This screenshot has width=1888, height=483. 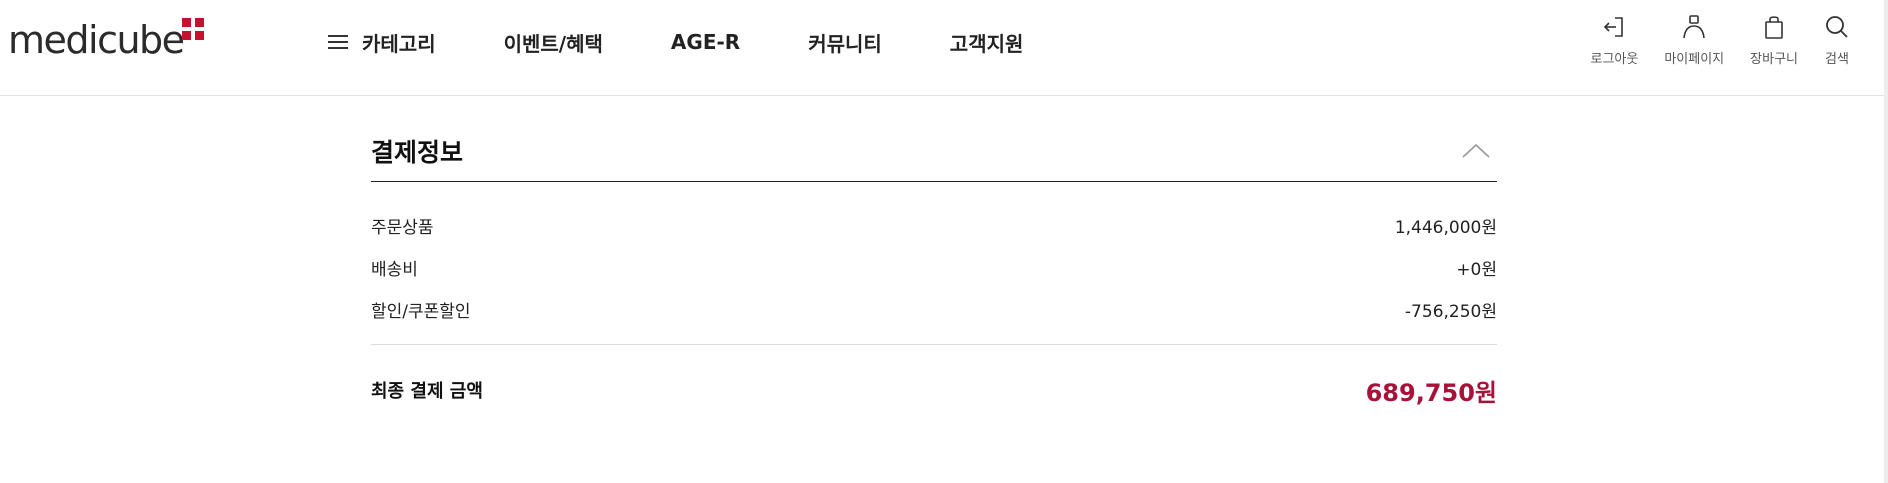 What do you see at coordinates (1614, 27) in the screenshot?
I see `logout-icon` at bounding box center [1614, 27].